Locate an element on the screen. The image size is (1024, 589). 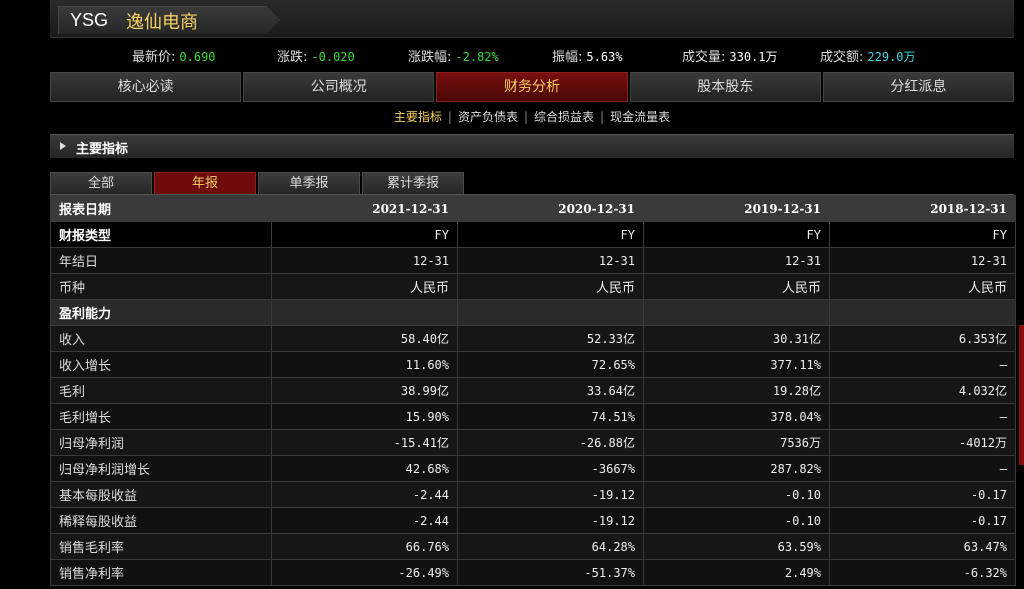
row-label: 销售毛利率 is located at coordinates (161, 546).